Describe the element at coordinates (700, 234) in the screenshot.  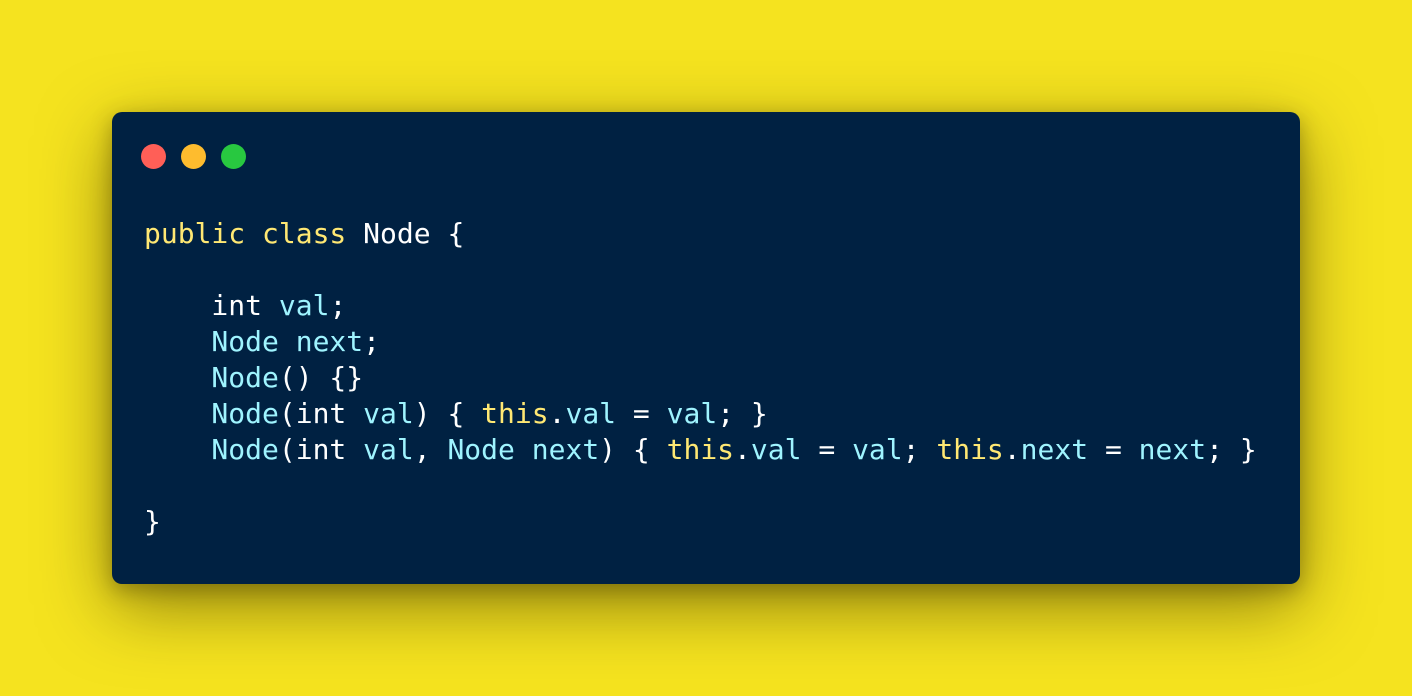
I see `code-line: public class Node {` at that location.